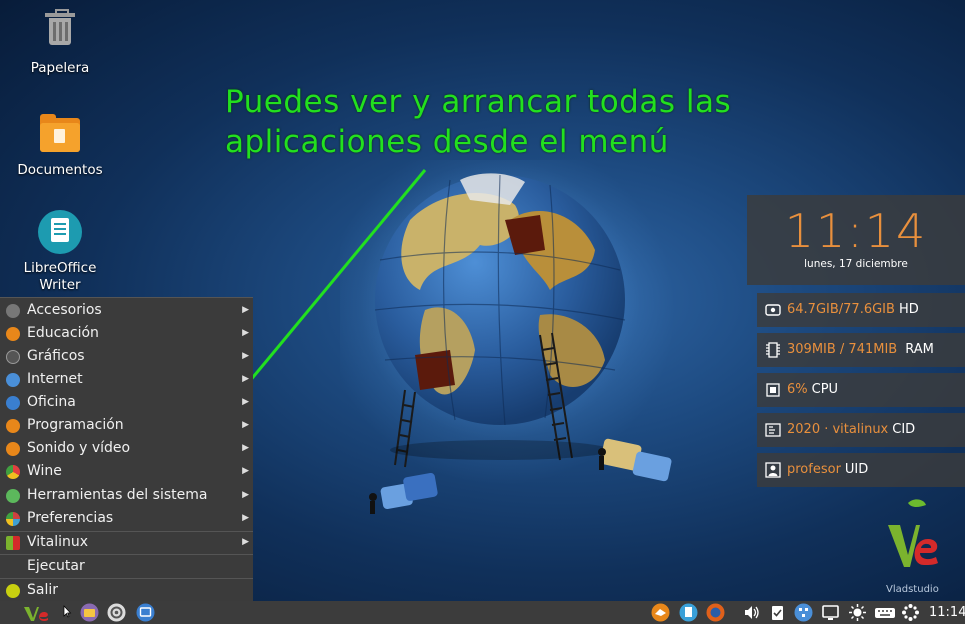 The height and width of the screenshot is (624, 965). What do you see at coordinates (145, 612) in the screenshot?
I see `show-desktop-icon` at bounding box center [145, 612].